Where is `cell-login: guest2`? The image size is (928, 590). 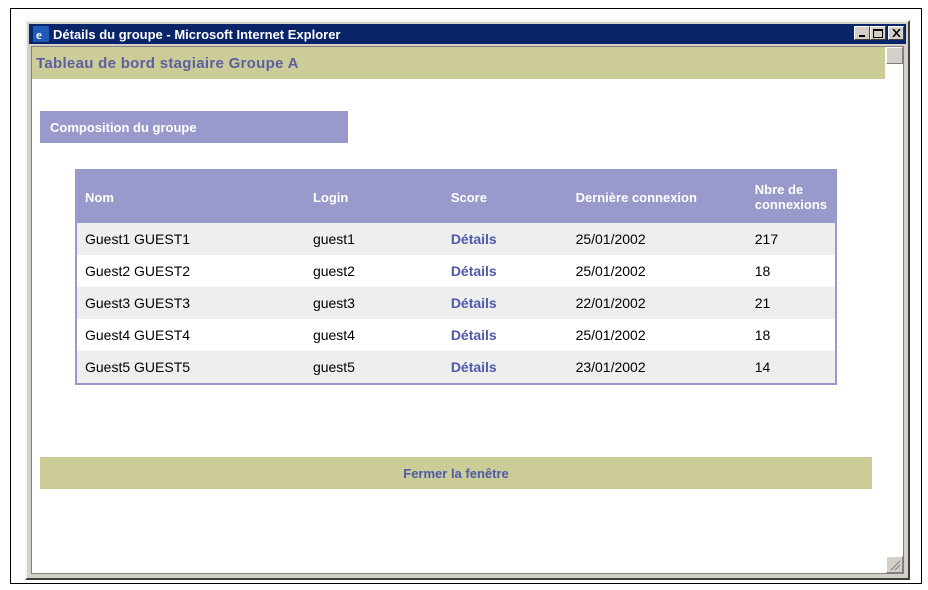 cell-login: guest2 is located at coordinates (373, 271).